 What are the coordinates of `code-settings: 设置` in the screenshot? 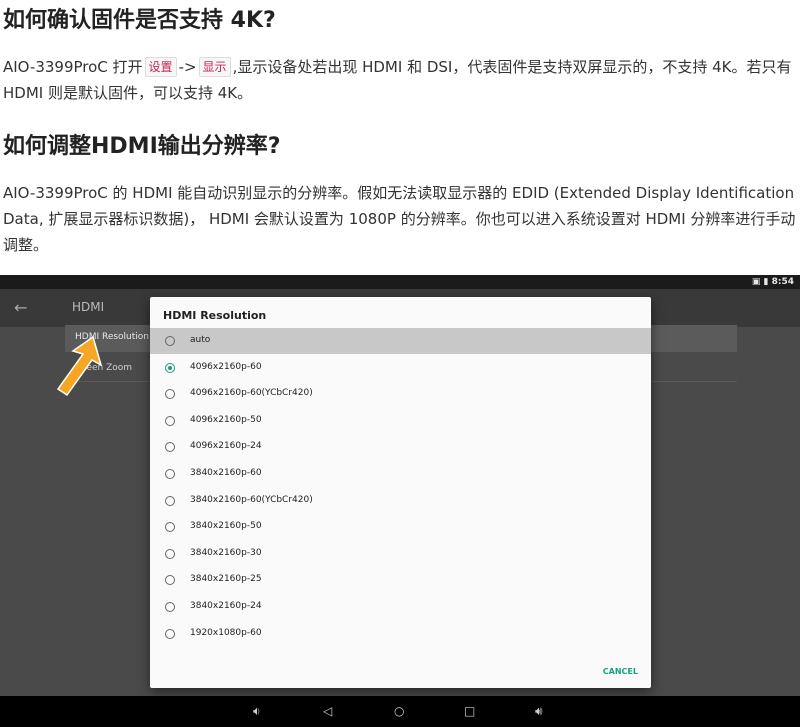 It's located at (160, 67).